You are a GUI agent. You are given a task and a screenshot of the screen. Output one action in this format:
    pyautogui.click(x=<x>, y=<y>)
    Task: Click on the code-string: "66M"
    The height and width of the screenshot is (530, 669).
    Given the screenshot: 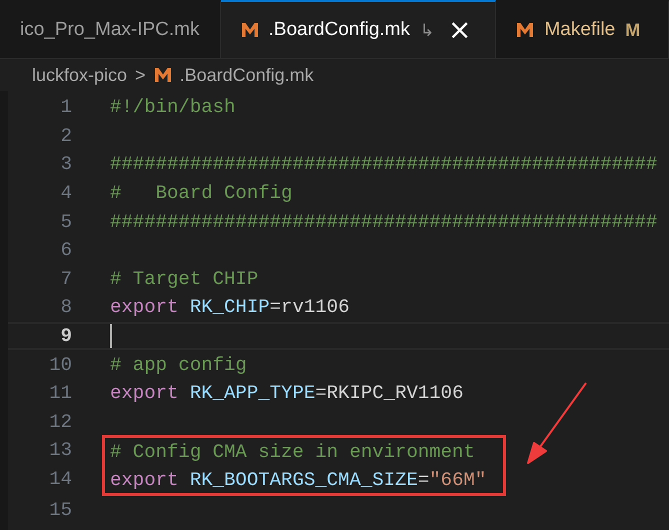 What is the action you would take?
    pyautogui.click(x=457, y=479)
    